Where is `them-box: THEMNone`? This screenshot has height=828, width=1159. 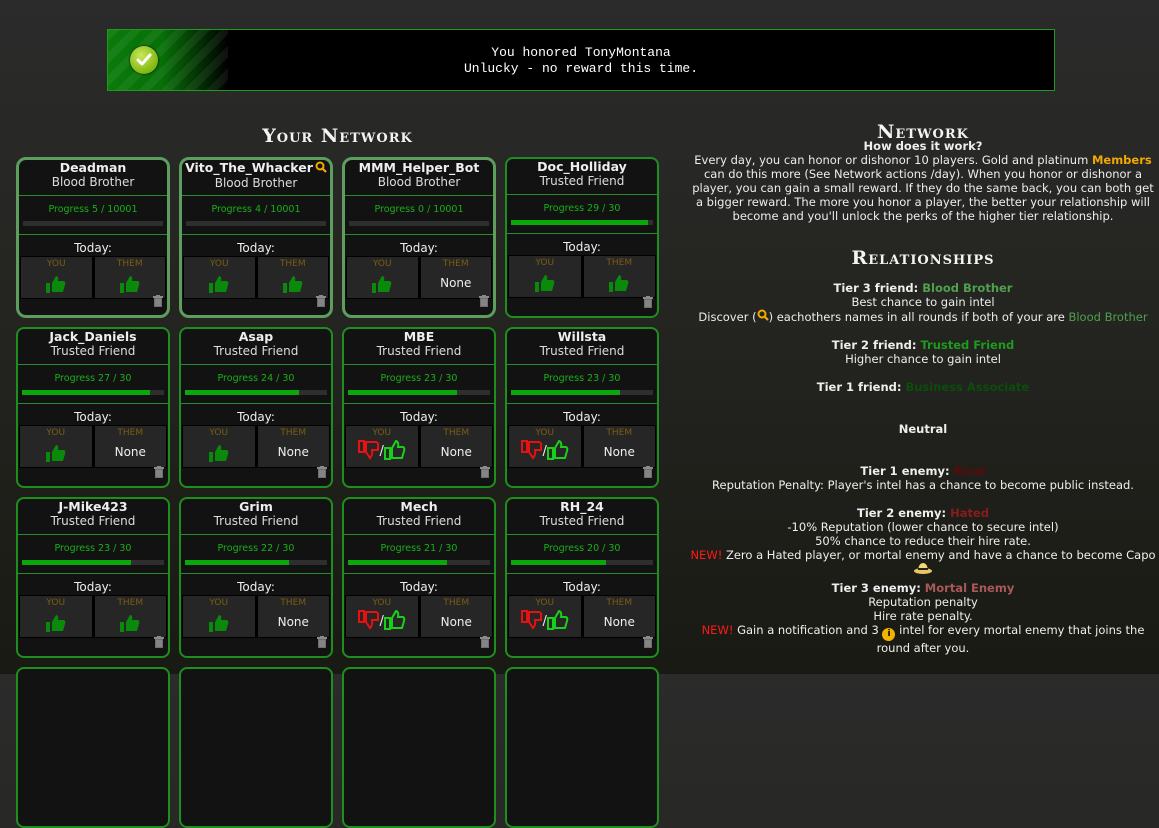
them-box: THEMNone is located at coordinates (457, 616).